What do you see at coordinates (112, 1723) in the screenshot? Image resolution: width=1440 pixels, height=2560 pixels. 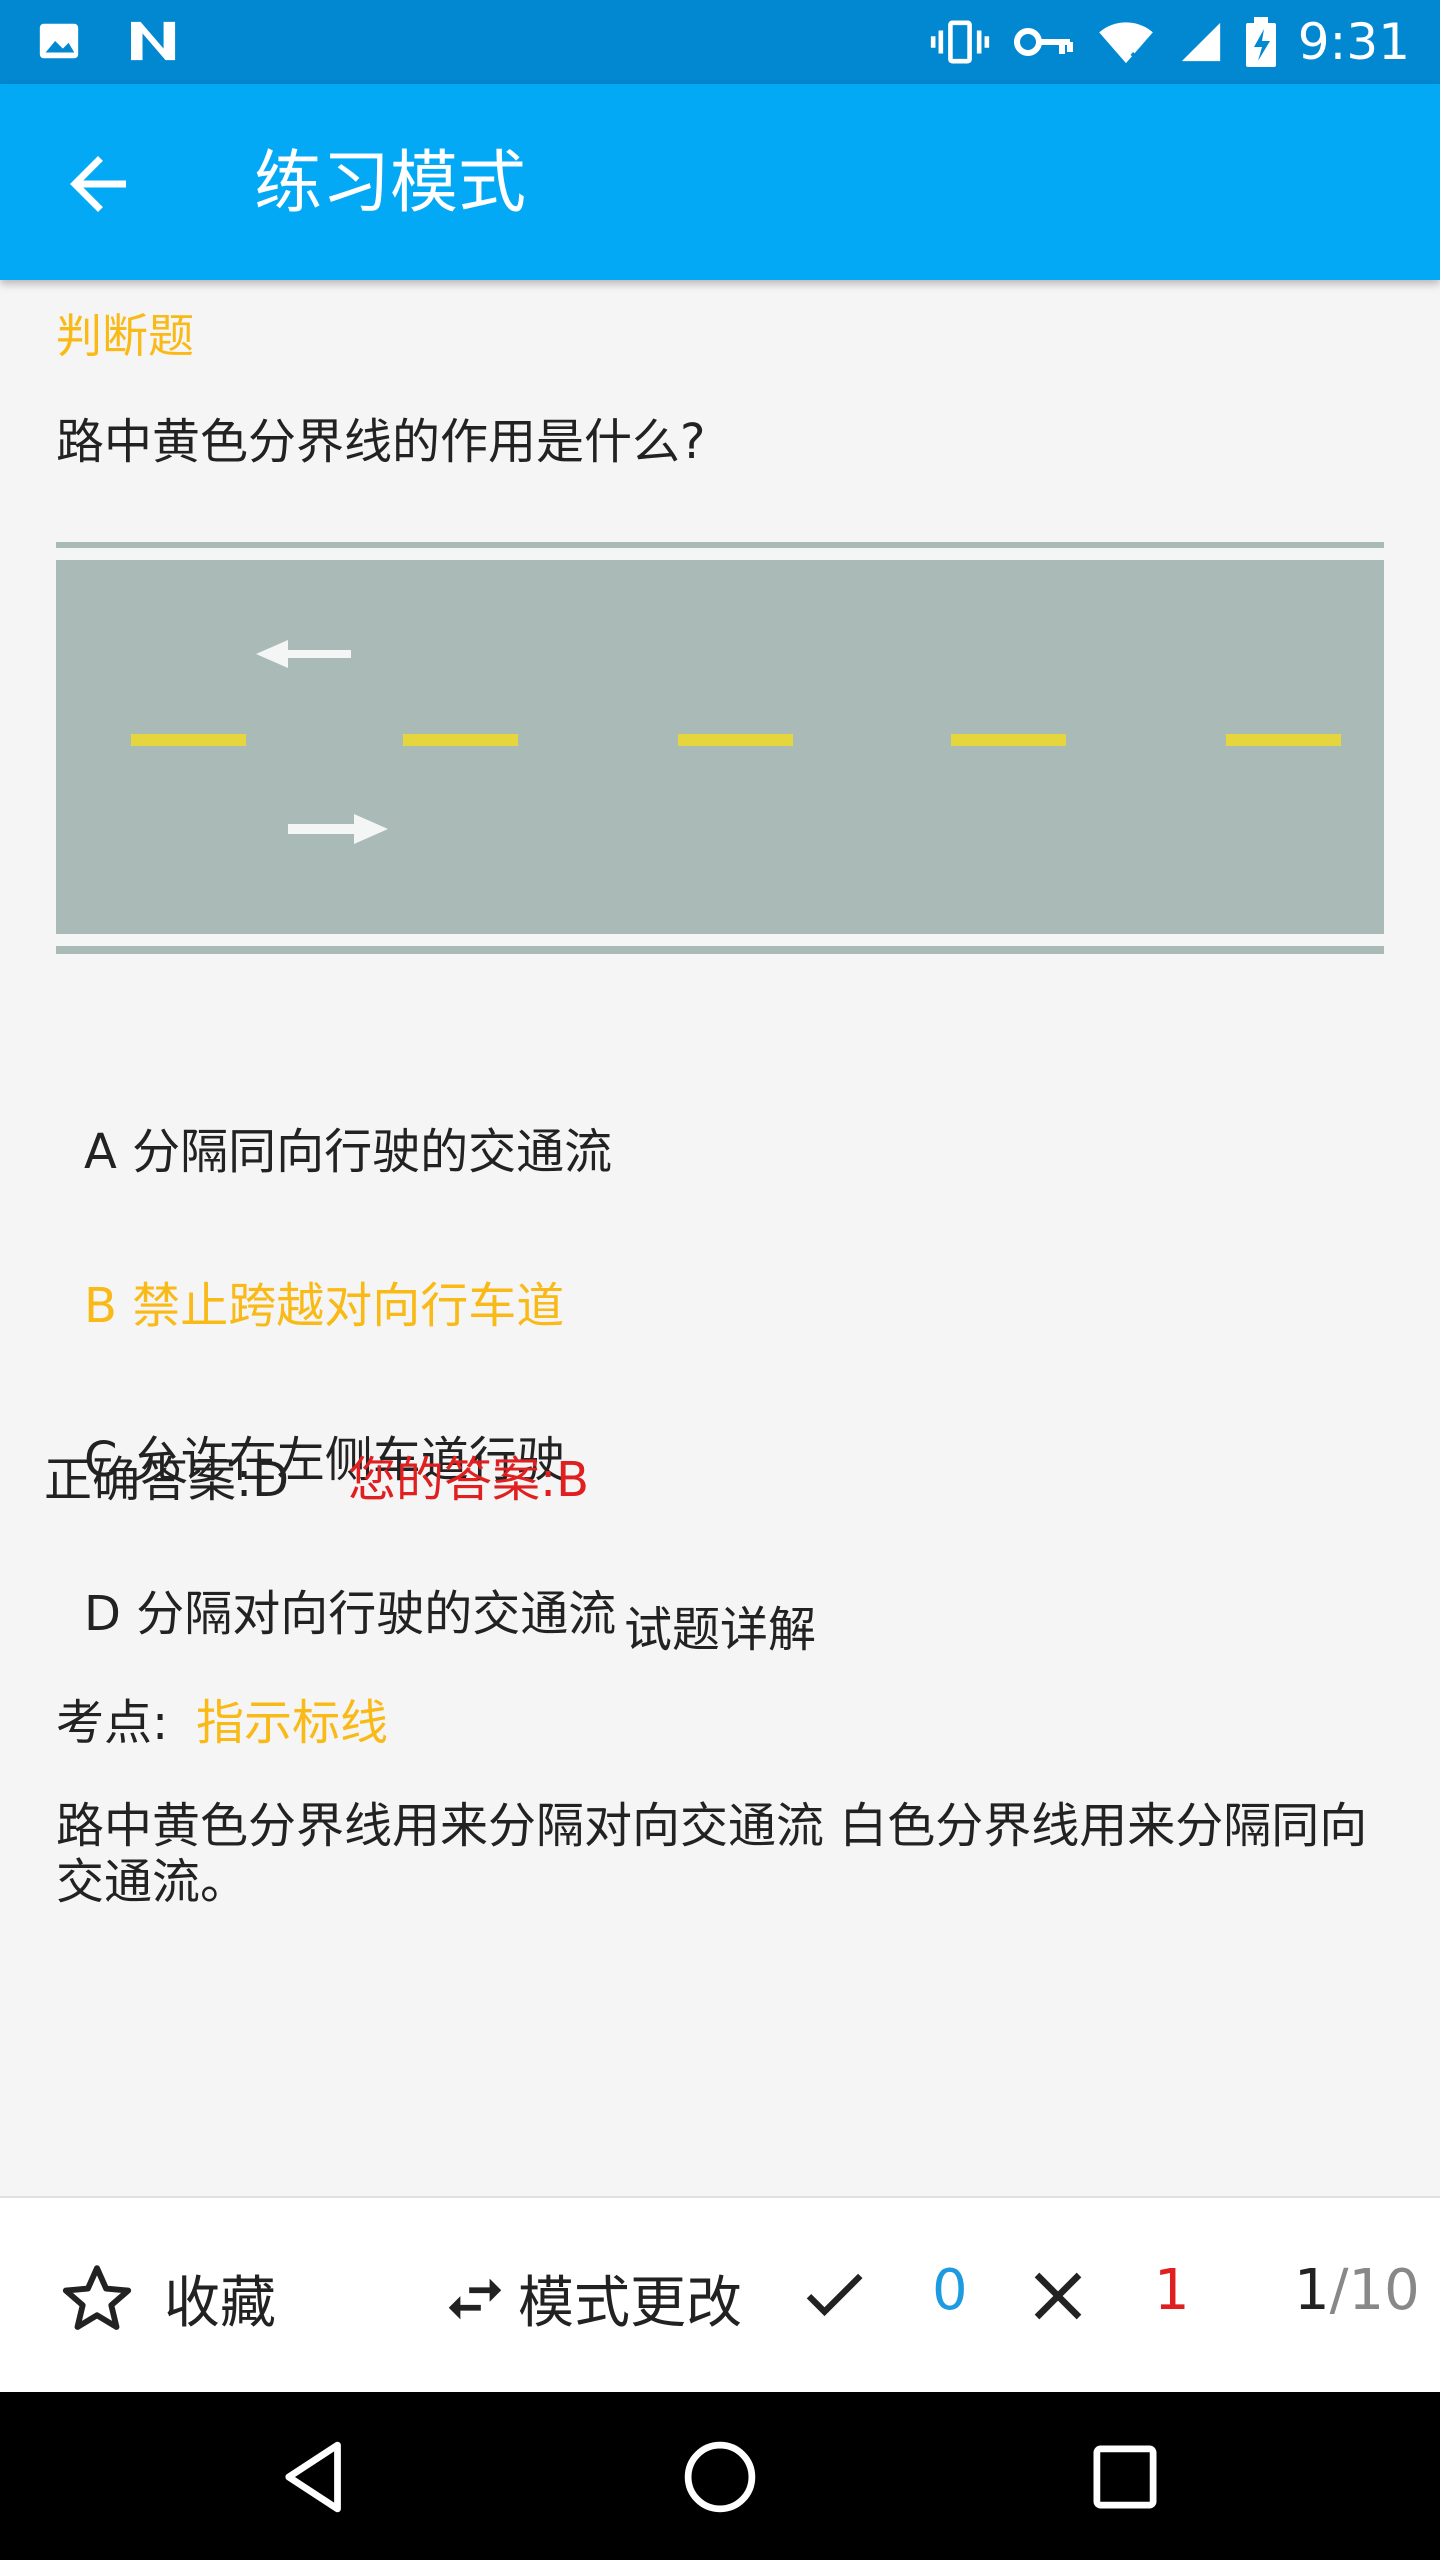 I see `point-label: 考点:` at bounding box center [112, 1723].